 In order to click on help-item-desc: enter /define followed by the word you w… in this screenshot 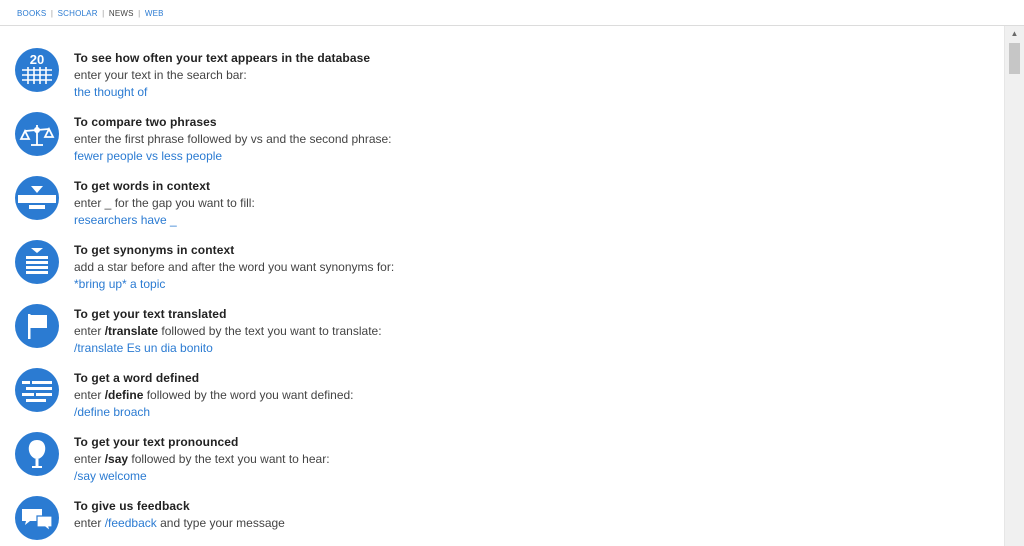, I will do `click(214, 395)`.